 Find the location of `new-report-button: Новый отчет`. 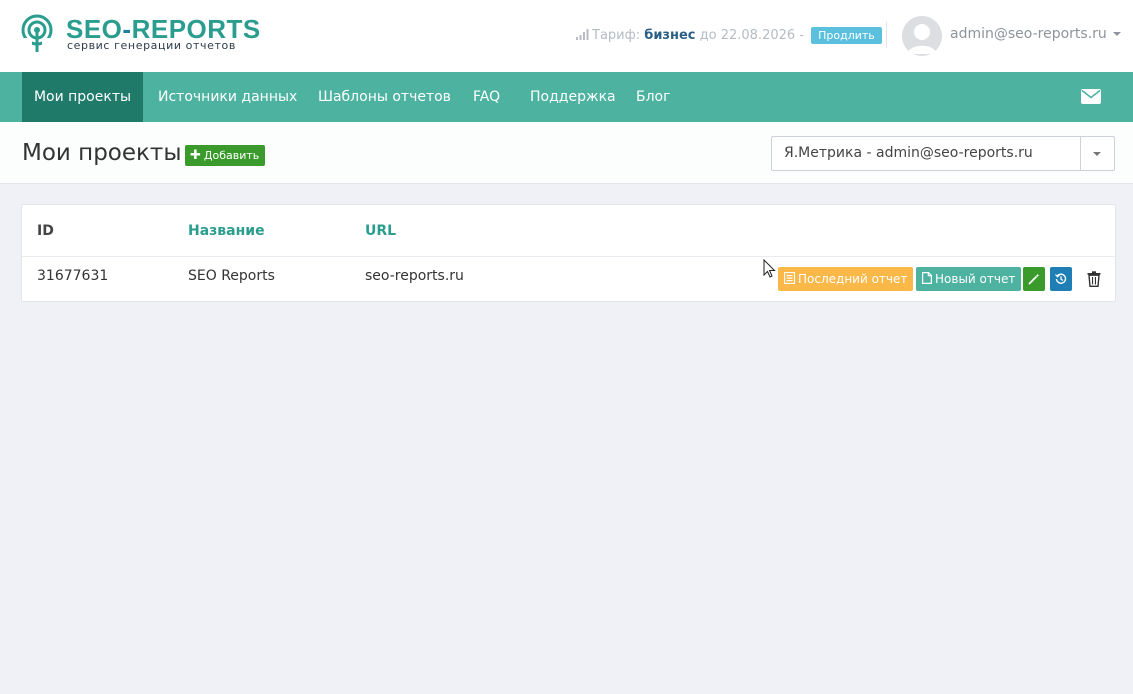

new-report-button: Новый отчет is located at coordinates (969, 279).